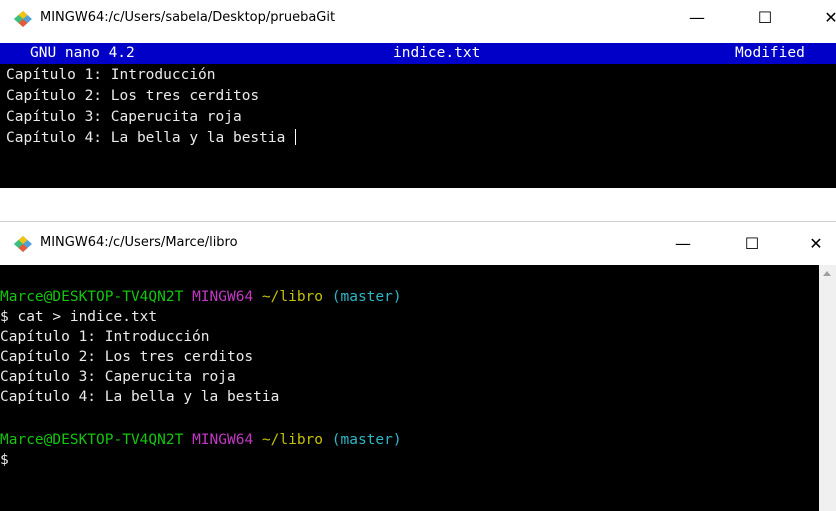  I want to click on output-line: Capítulo 4: La bella y la bestia, so click(140, 397).